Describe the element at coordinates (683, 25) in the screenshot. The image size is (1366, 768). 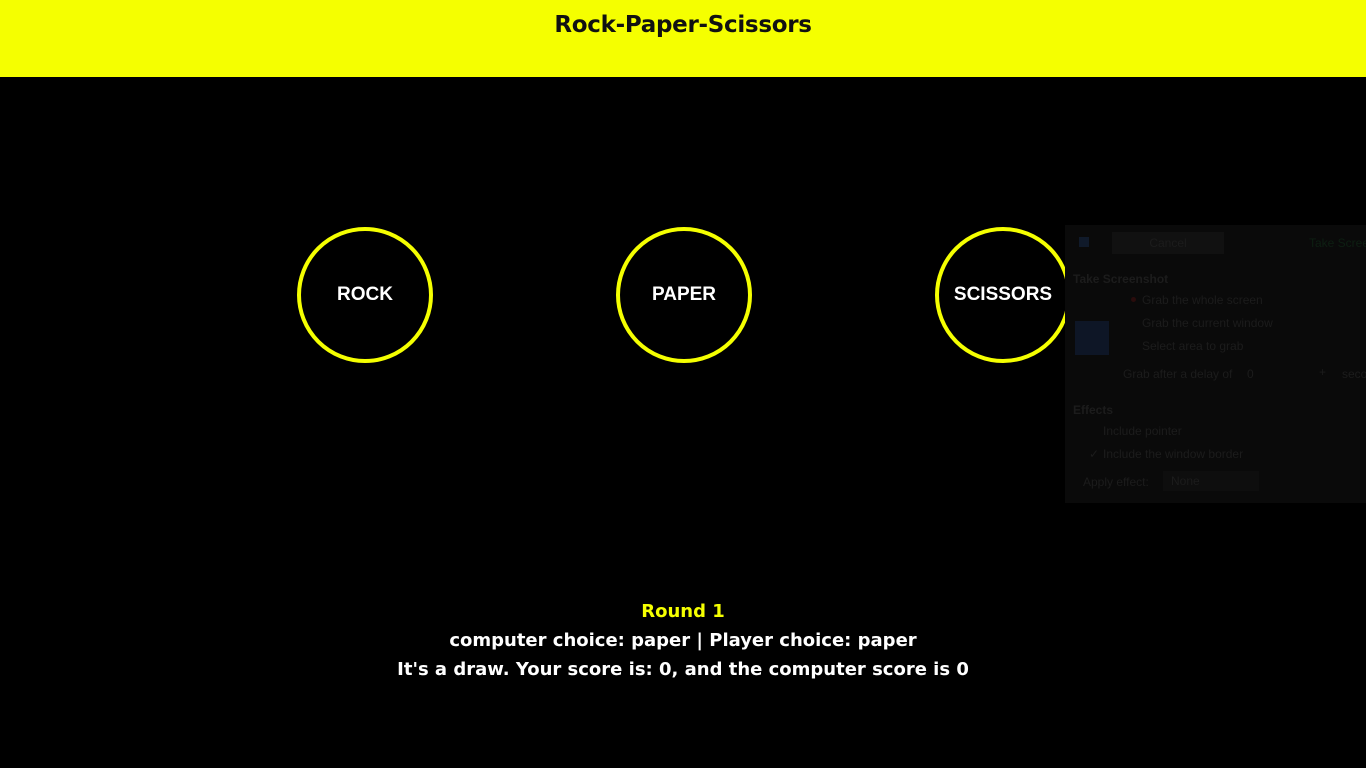
I see `page-title: Rock-Paper-Scissors` at that location.